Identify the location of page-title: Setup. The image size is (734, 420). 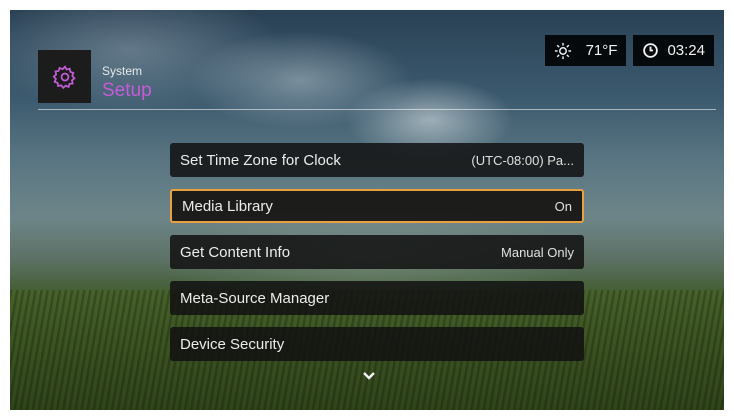
(127, 90).